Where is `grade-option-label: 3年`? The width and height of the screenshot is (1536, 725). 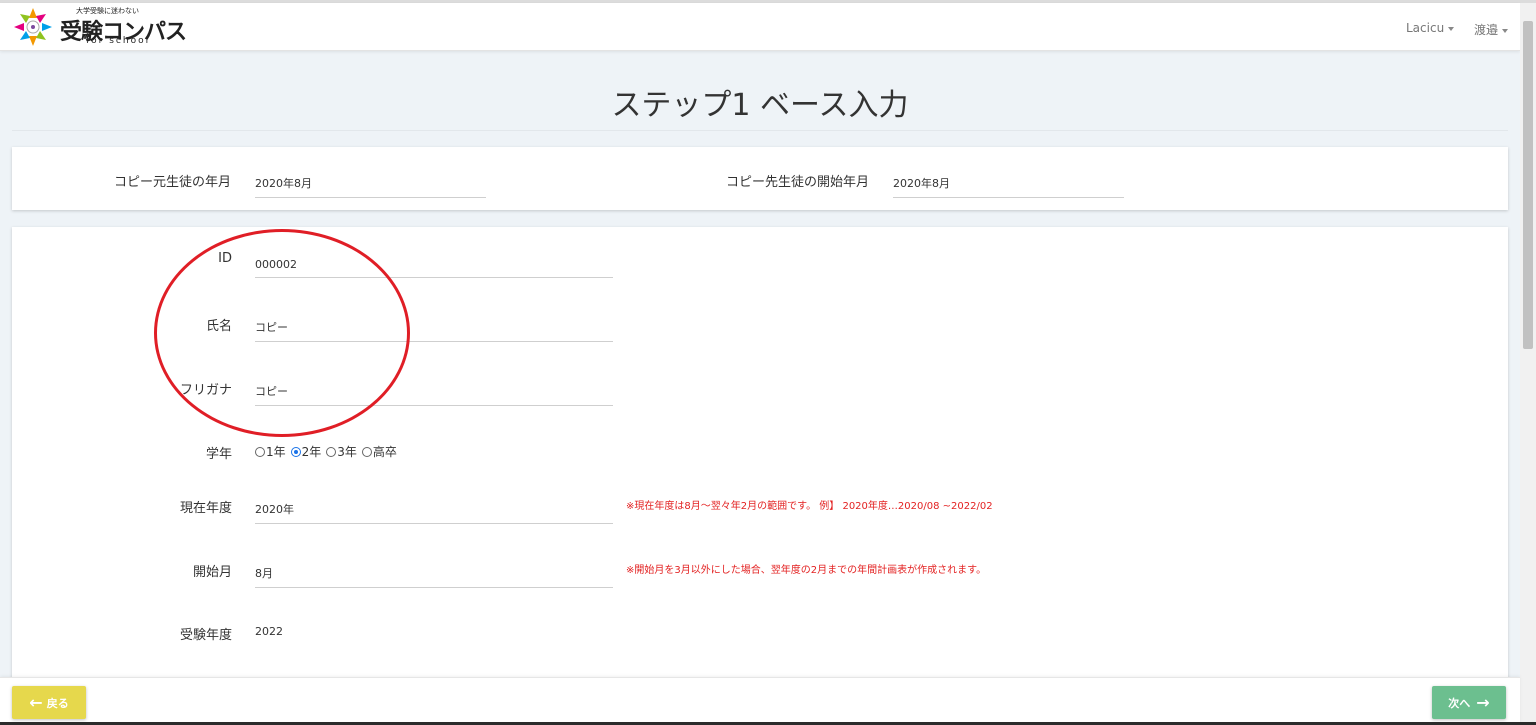 grade-option-label: 3年 is located at coordinates (347, 452).